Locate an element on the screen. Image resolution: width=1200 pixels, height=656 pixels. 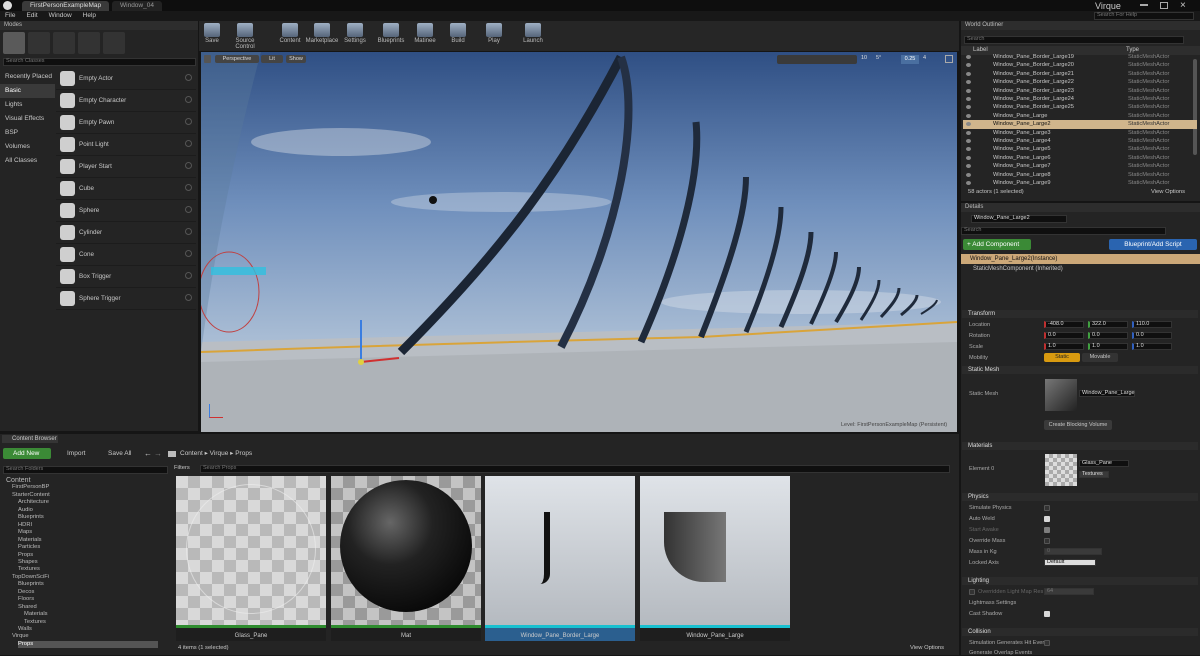
asset-tile: Window_Pane_Border_Large is located at coordinates (560, 558).